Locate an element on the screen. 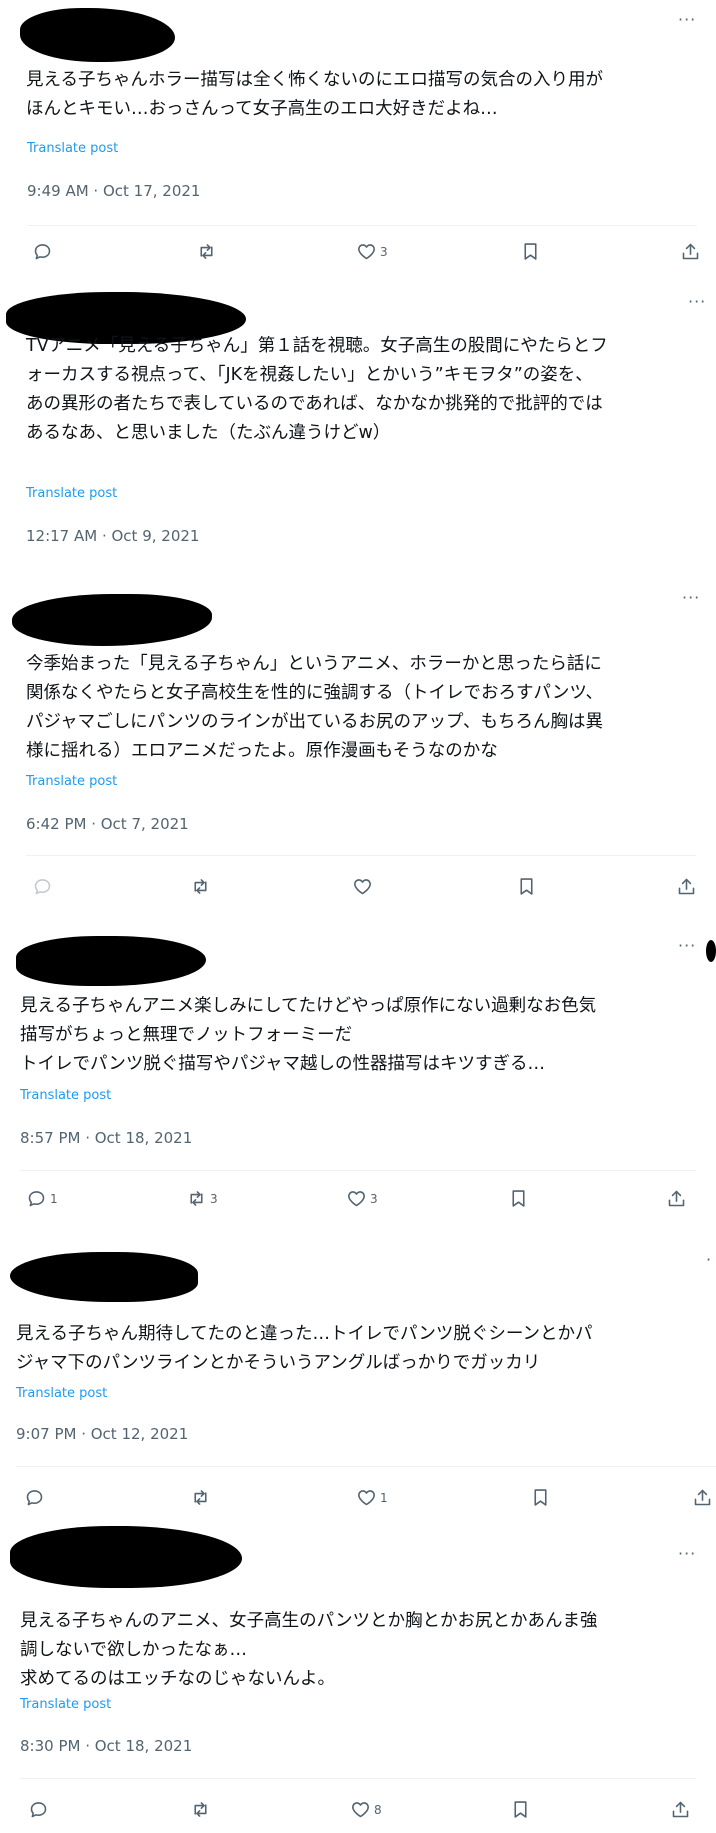  action-bar-post-1: 3 is located at coordinates (358, 255).